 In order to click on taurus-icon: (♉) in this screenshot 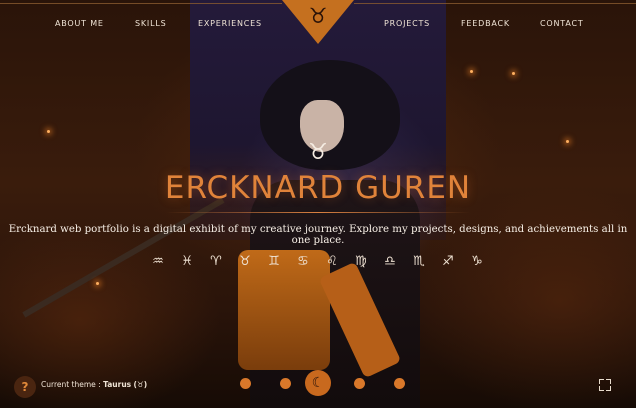, I will do `click(140, 384)`.